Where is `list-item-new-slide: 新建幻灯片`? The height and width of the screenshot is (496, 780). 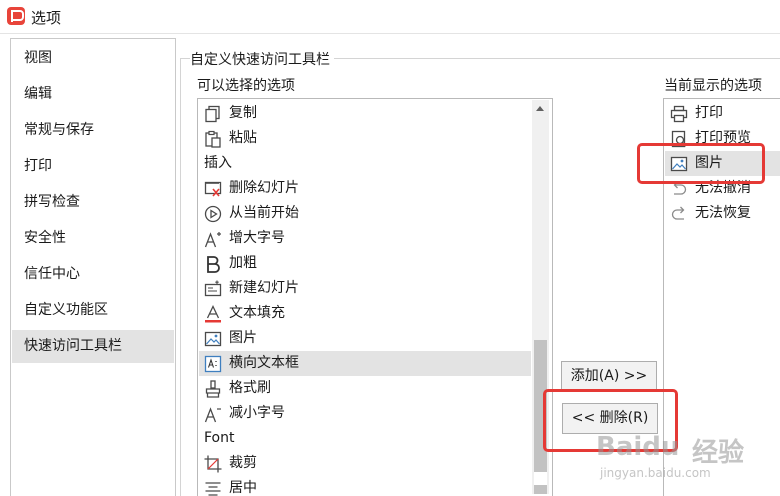
list-item-new-slide: 新建幻灯片 is located at coordinates (365, 288).